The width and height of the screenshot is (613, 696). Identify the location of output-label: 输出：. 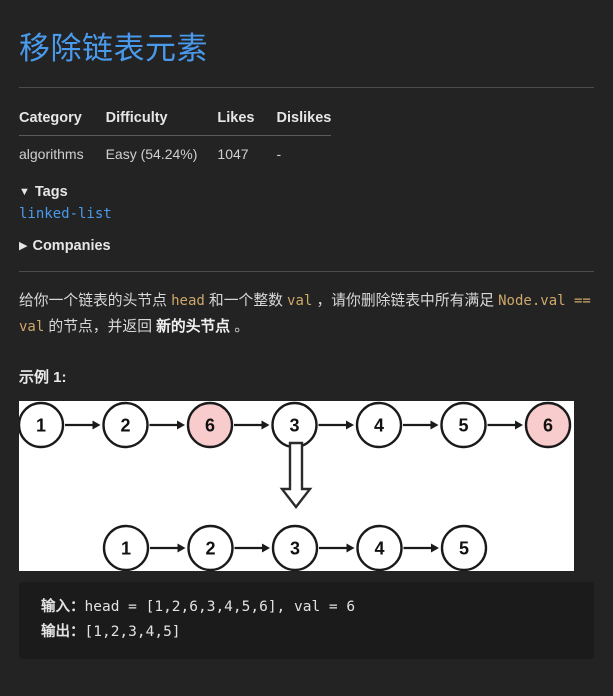
(63, 632).